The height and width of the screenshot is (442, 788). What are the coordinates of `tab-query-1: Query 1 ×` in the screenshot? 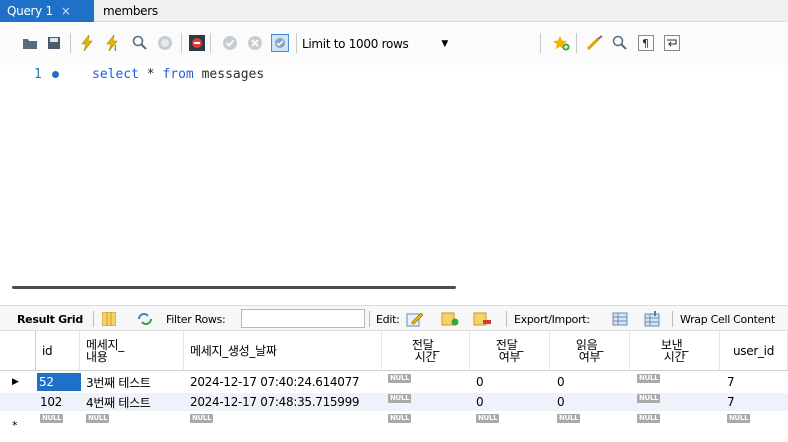 It's located at (47, 11).